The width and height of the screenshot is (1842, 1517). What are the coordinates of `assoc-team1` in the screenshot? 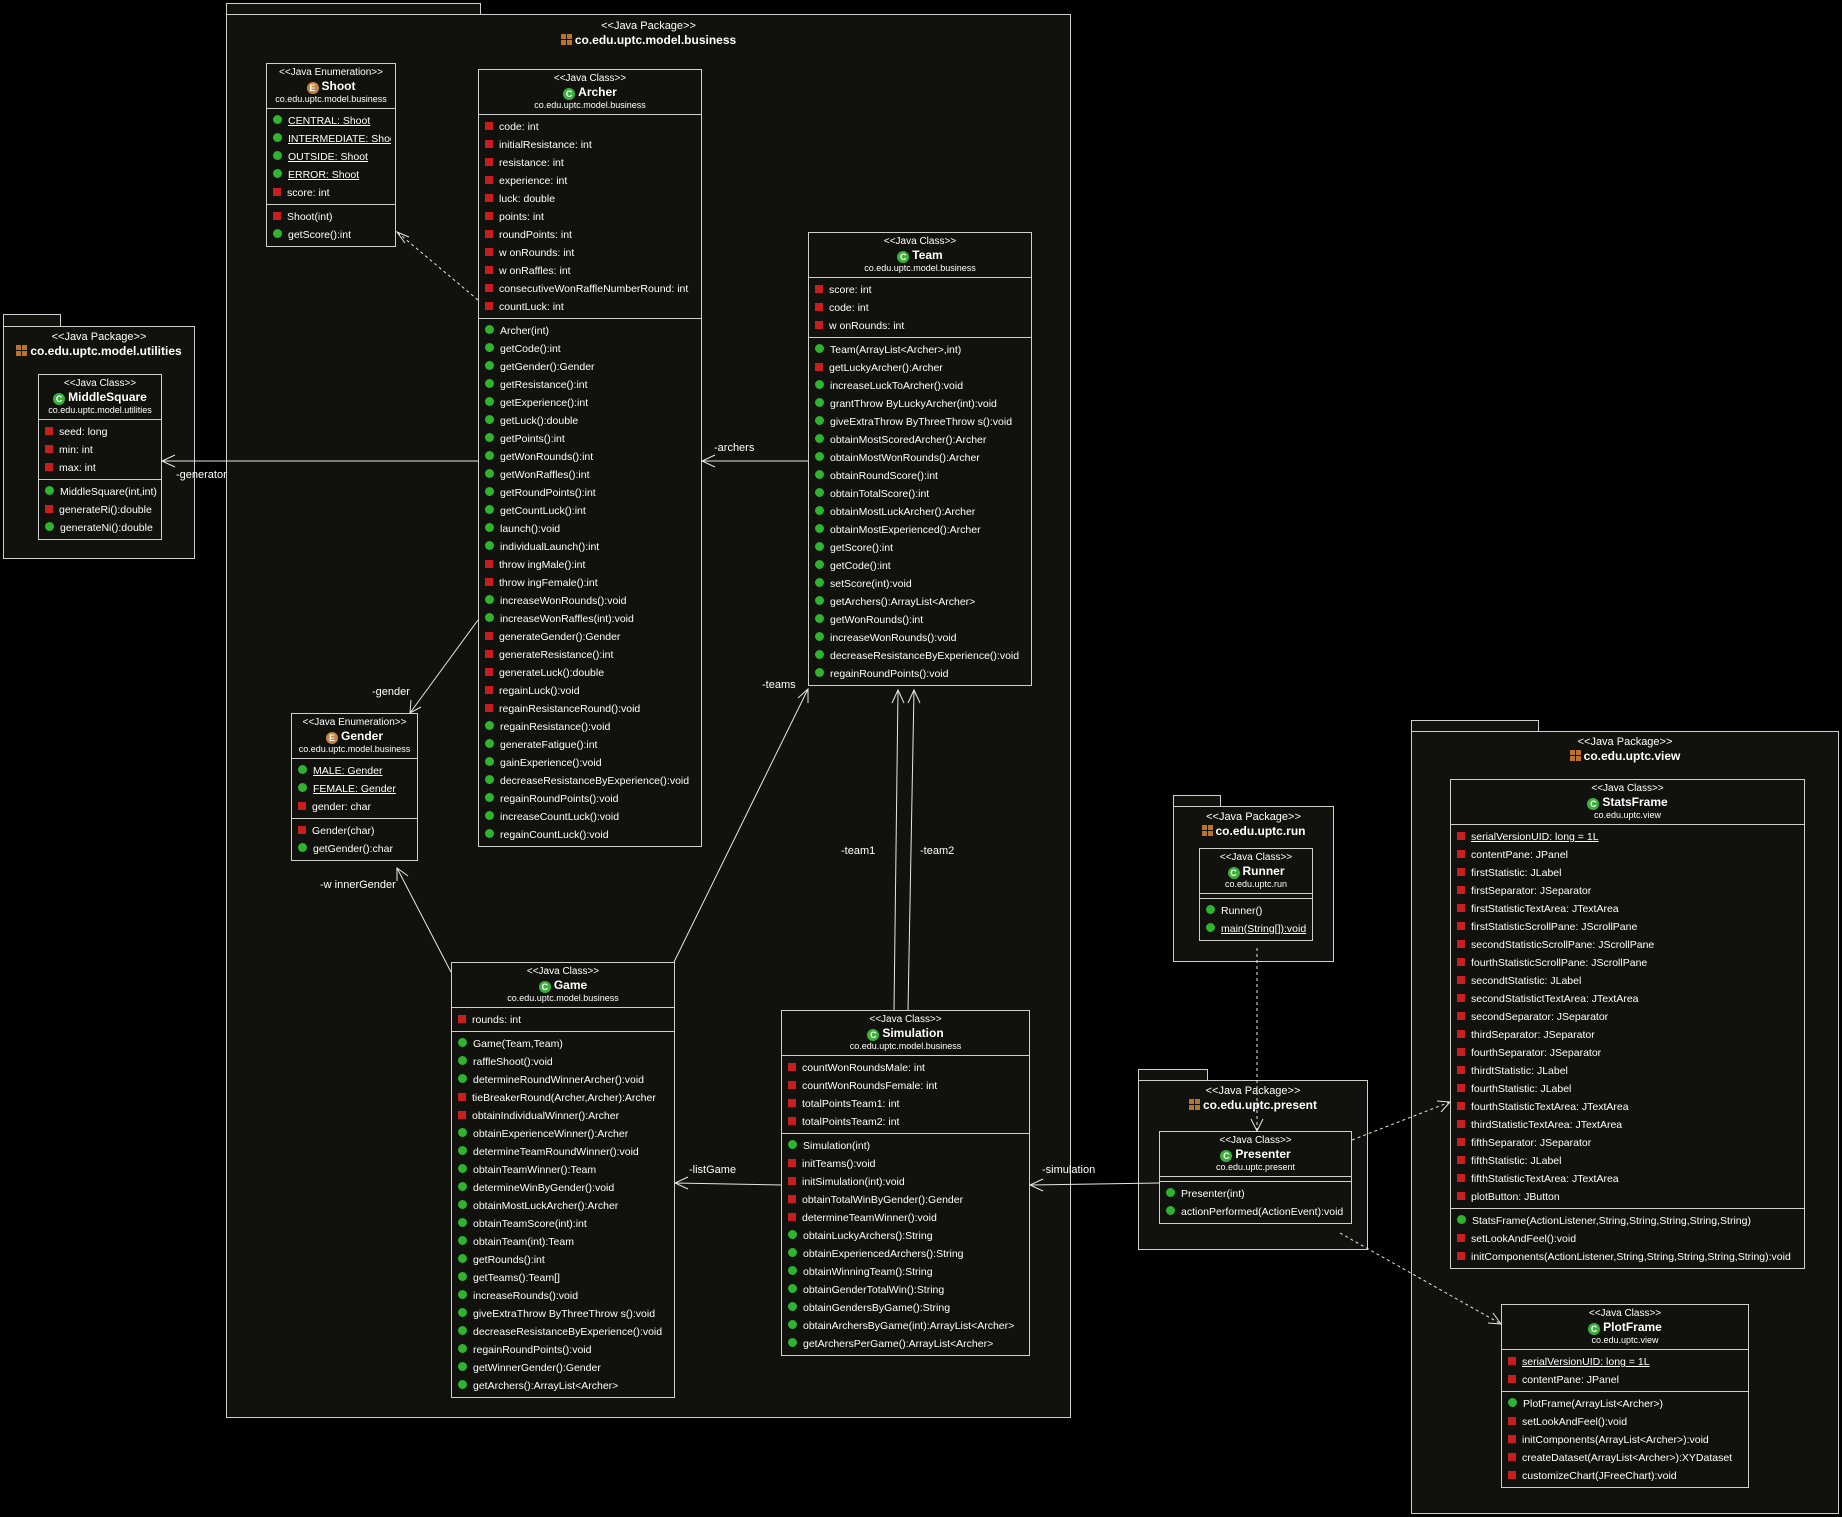 It's located at (896, 850).